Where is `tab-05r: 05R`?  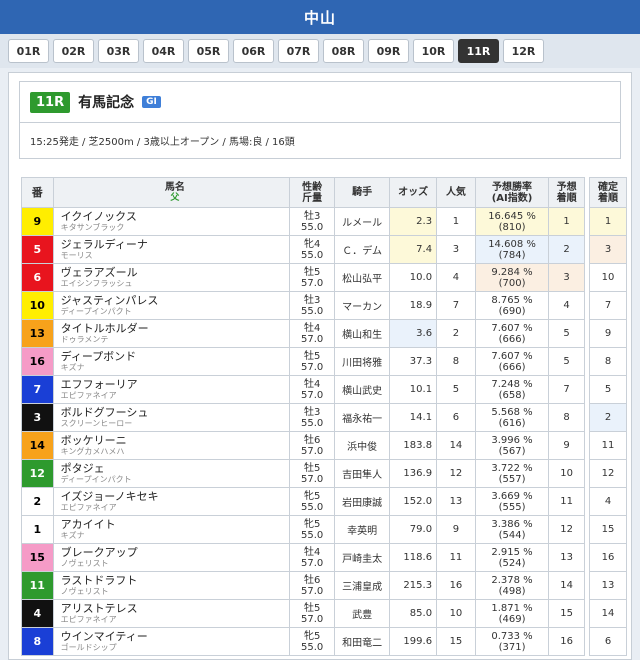 tab-05r: 05R is located at coordinates (208, 51).